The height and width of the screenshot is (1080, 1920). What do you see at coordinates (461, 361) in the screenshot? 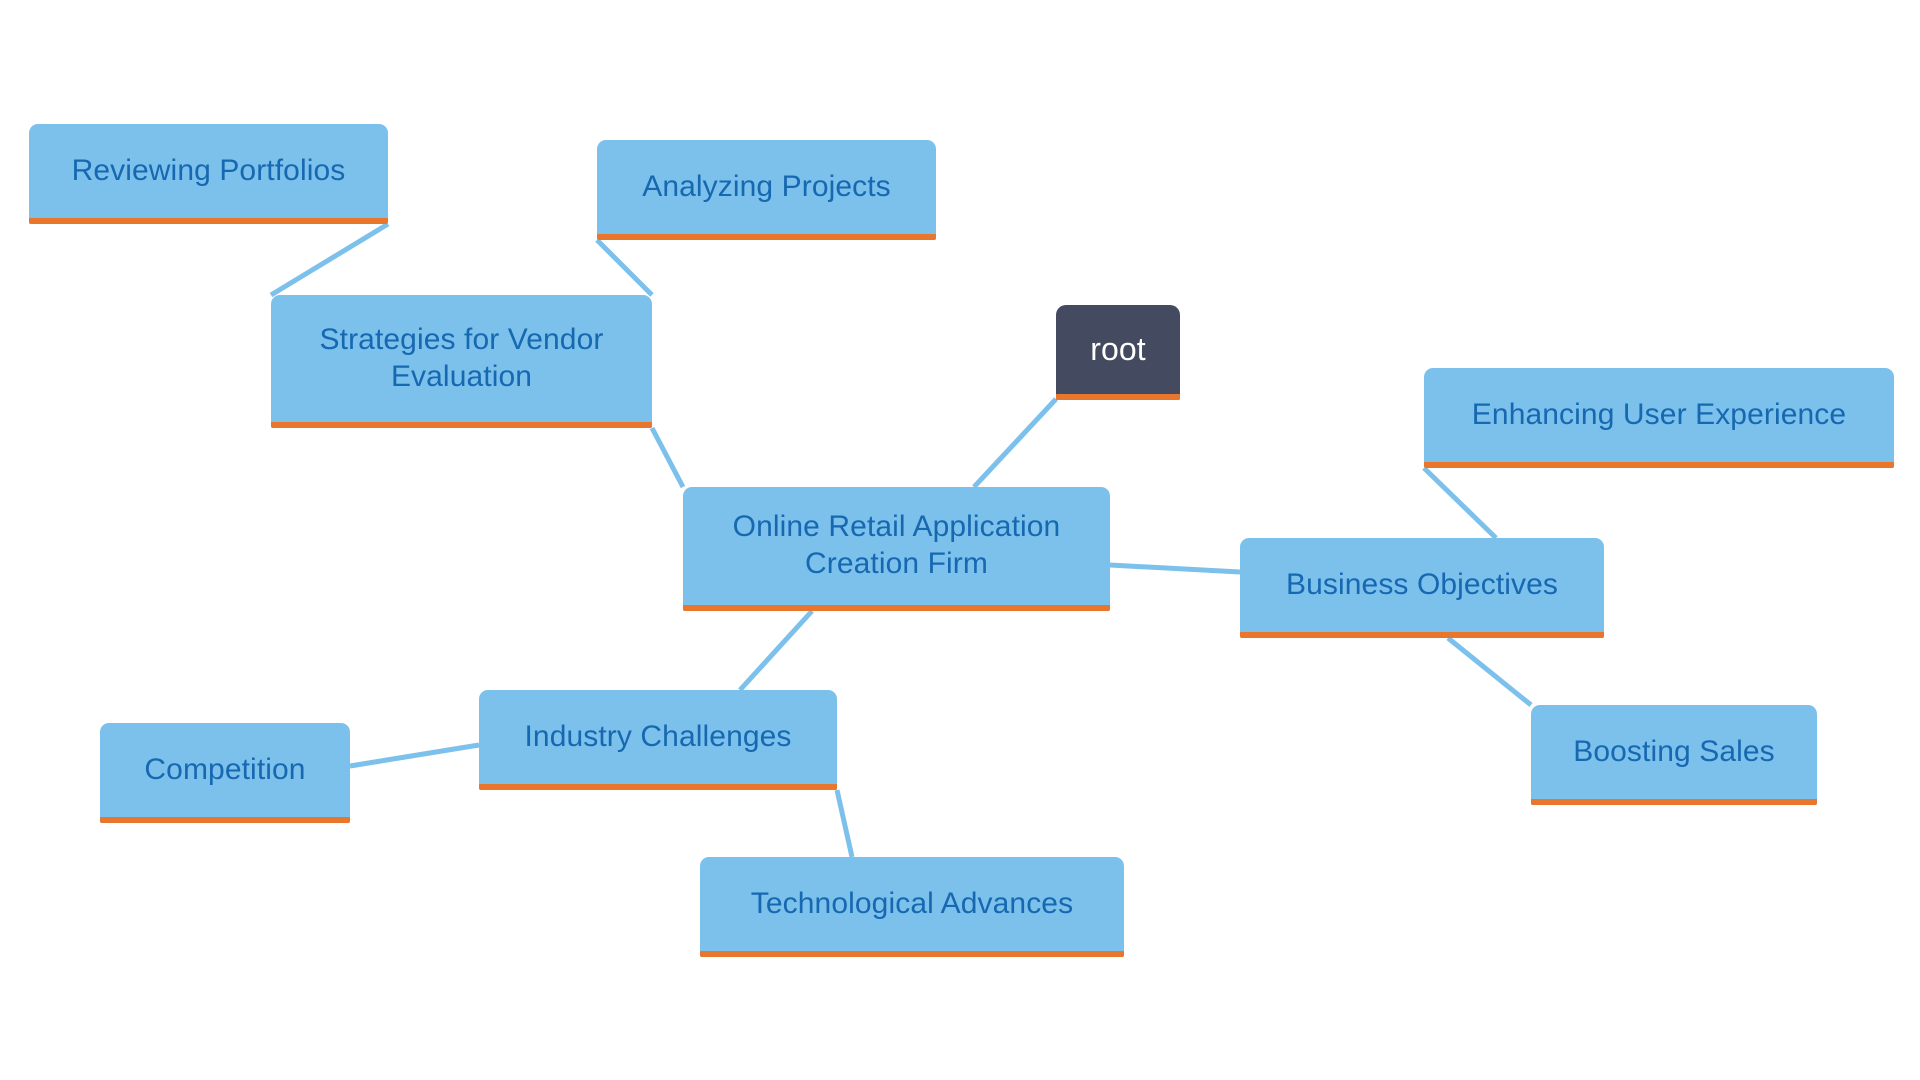
I see `mindmap-node-strategies: Strategies for Vendor Evaluation` at bounding box center [461, 361].